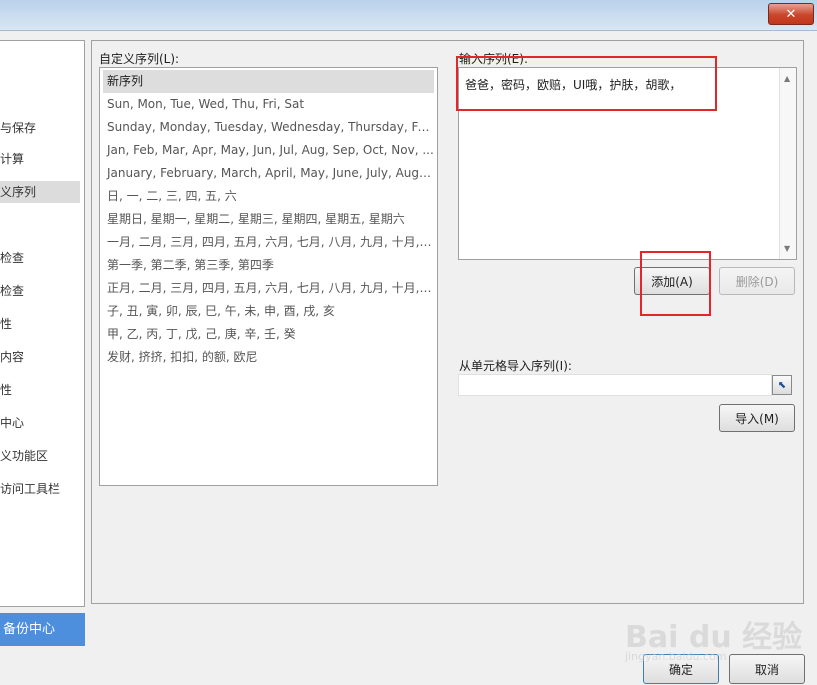  Describe the element at coordinates (787, 248) in the screenshot. I see `scroll-down-icon: ▼` at that location.